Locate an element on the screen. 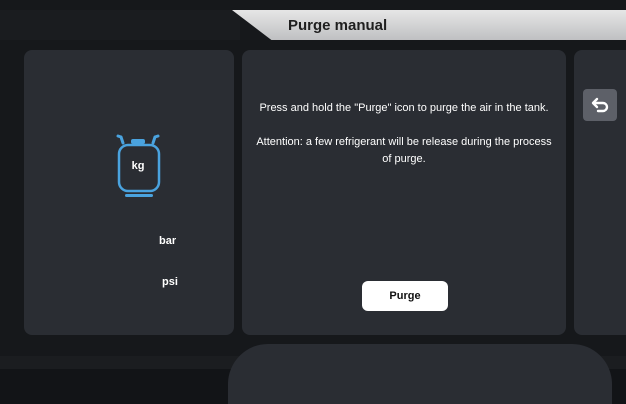 The width and height of the screenshot is (626, 404). return-arrow-icon is located at coordinates (600, 105).